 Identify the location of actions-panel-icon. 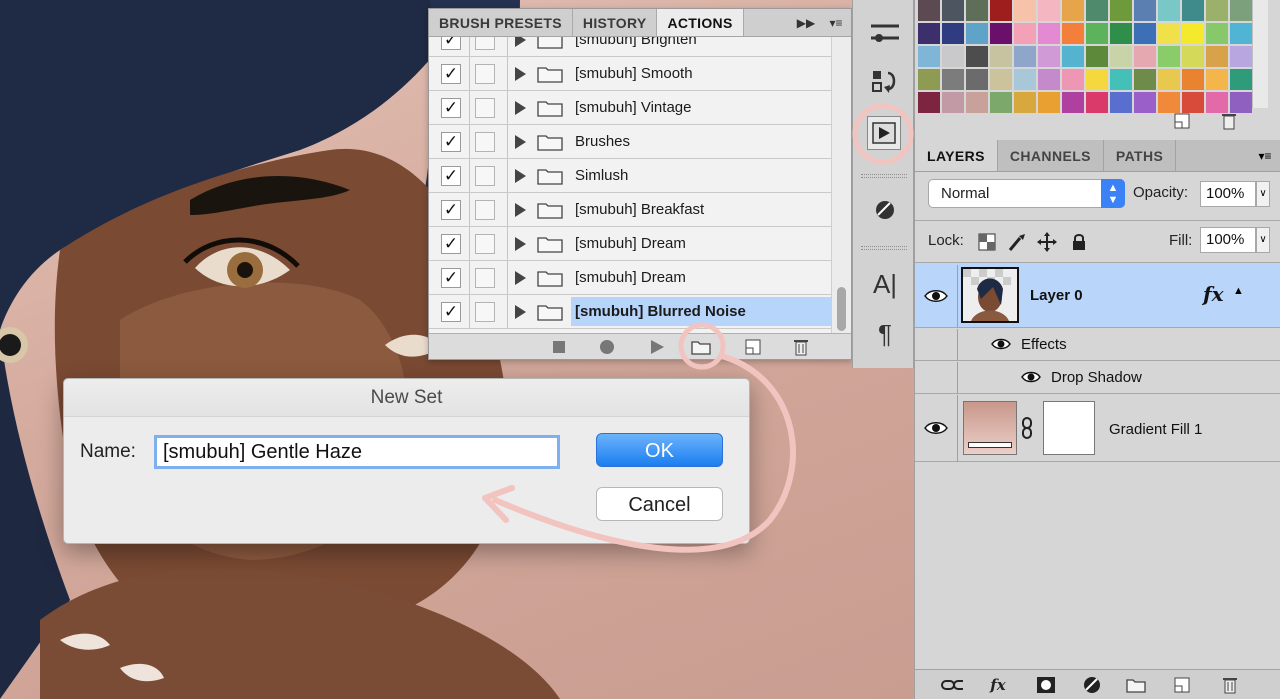
(884, 133).